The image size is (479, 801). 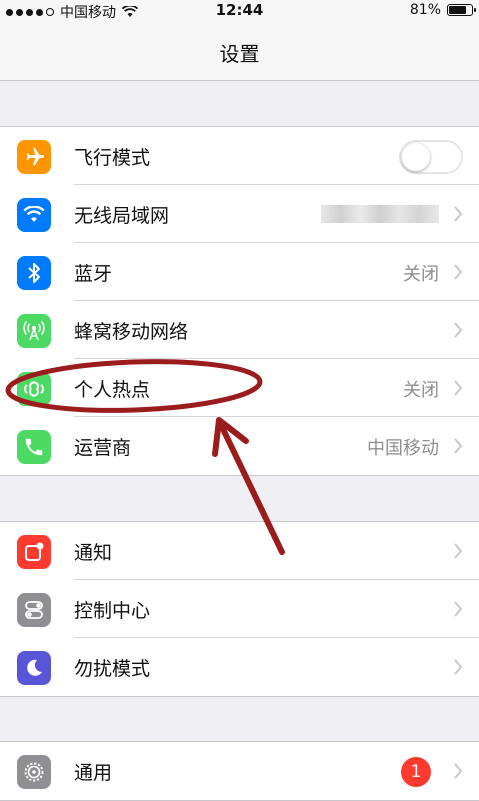 I want to click on row-control-center: 控制中心, so click(x=239, y=609).